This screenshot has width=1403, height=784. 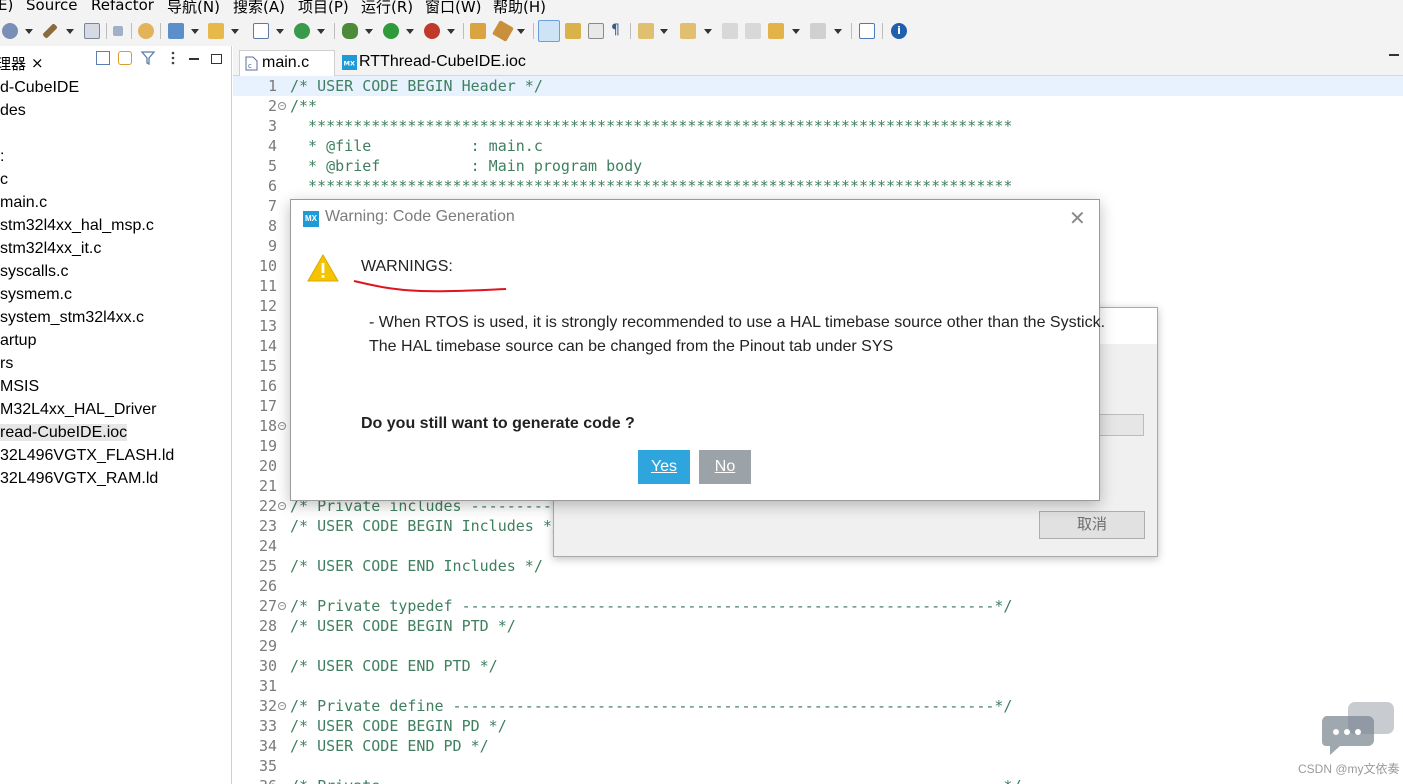 What do you see at coordinates (753, 31) in the screenshot?
I see `forward-icon` at bounding box center [753, 31].